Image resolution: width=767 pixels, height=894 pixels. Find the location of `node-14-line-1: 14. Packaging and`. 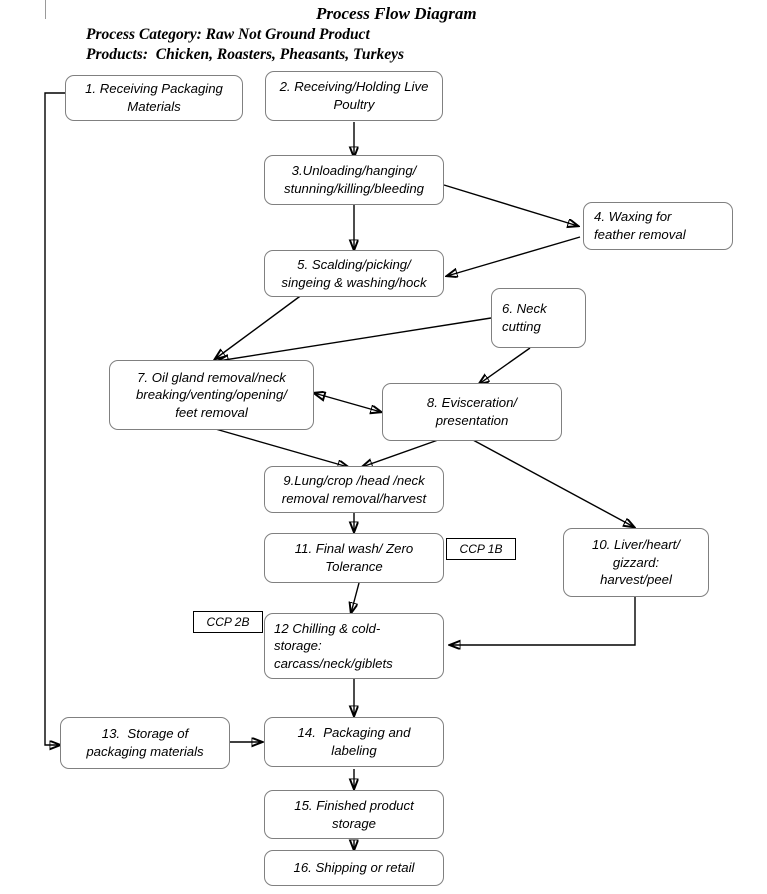

node-14-line-1: 14. Packaging and is located at coordinates (354, 733).